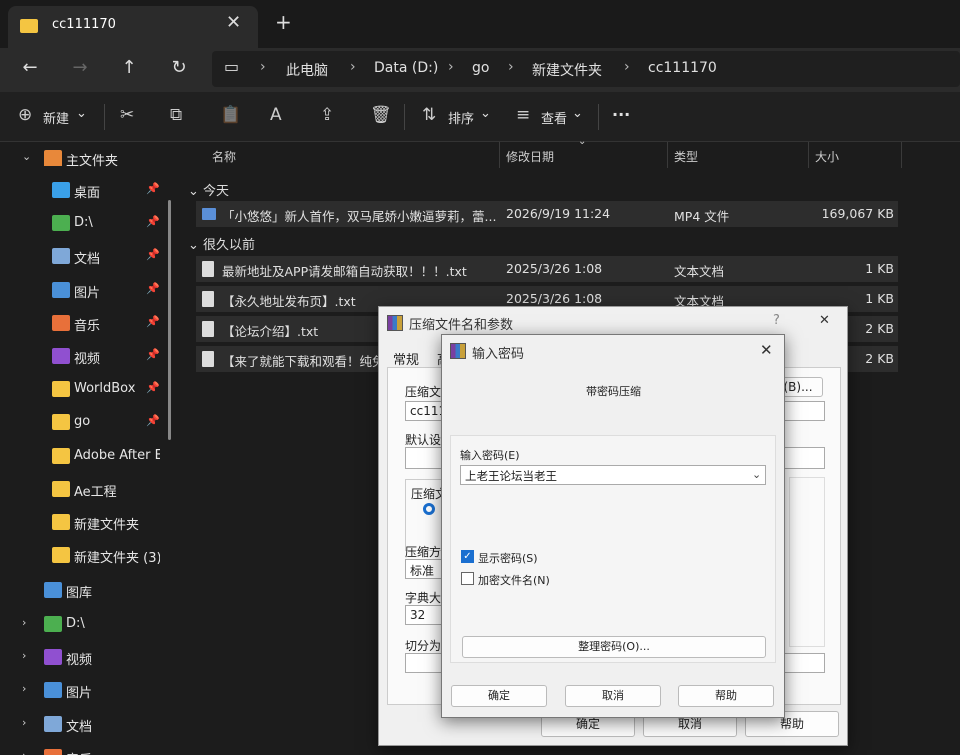  I want to click on column-header-type: 类型, so click(686, 156).